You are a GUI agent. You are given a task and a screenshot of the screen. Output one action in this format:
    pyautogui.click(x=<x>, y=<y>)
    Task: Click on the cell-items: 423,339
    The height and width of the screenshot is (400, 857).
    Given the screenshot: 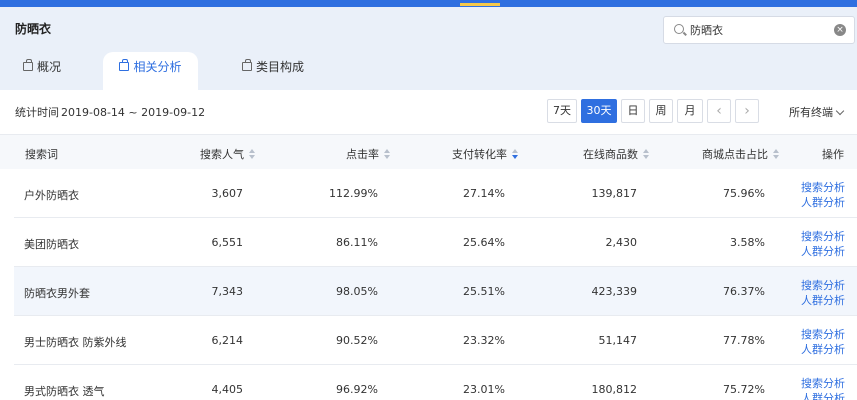 What is the action you would take?
    pyautogui.click(x=614, y=291)
    